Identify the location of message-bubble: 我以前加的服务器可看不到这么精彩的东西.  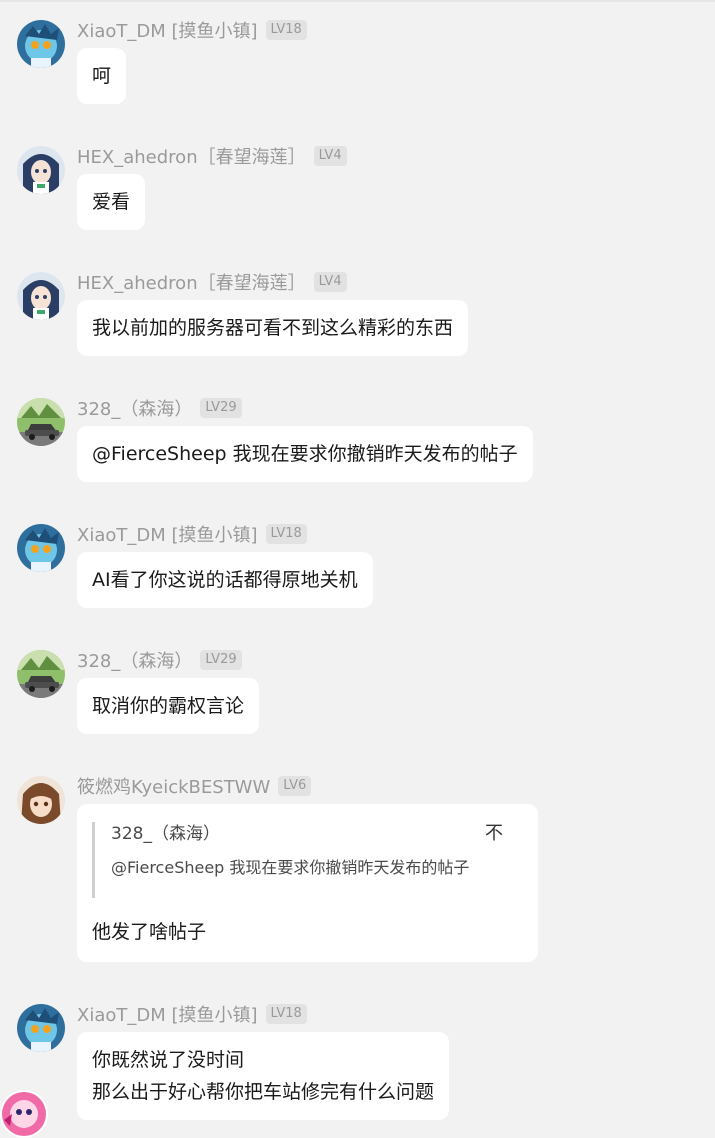
(273, 328).